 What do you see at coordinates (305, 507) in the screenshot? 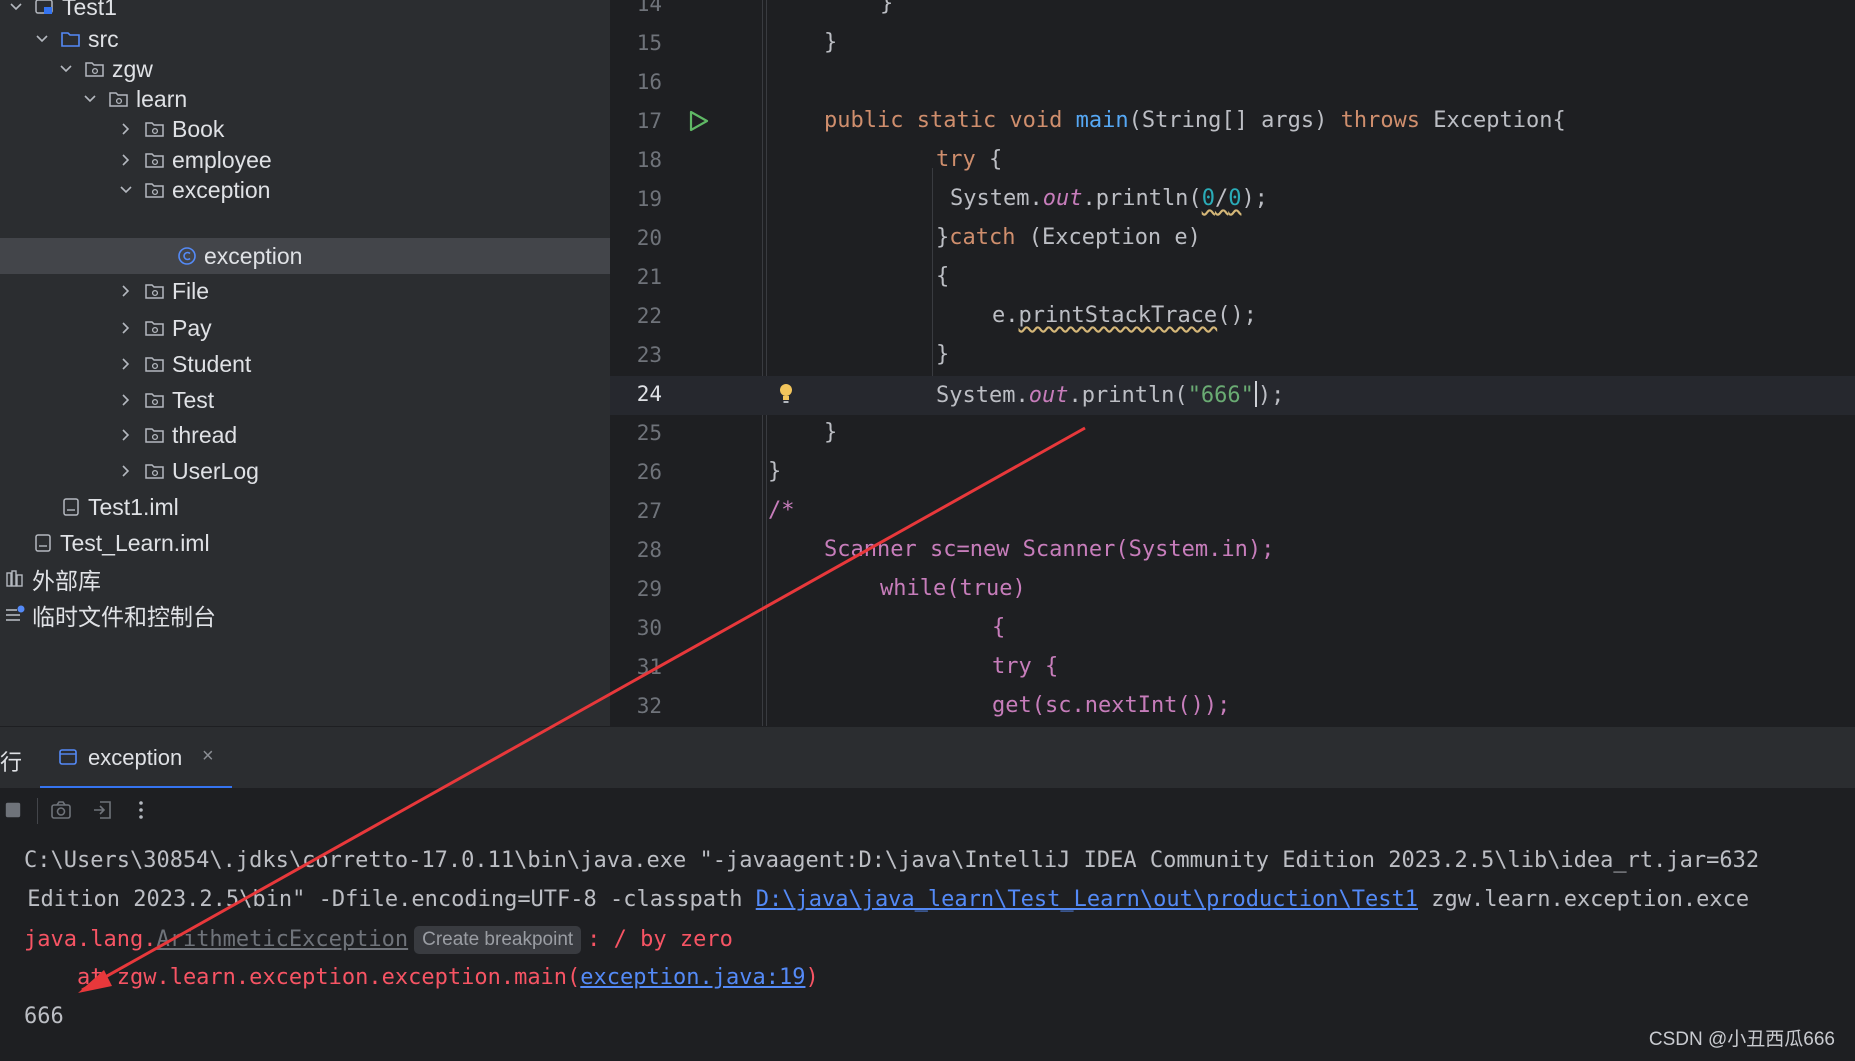
I see `tree-item-test1-iml: Test1.iml` at bounding box center [305, 507].